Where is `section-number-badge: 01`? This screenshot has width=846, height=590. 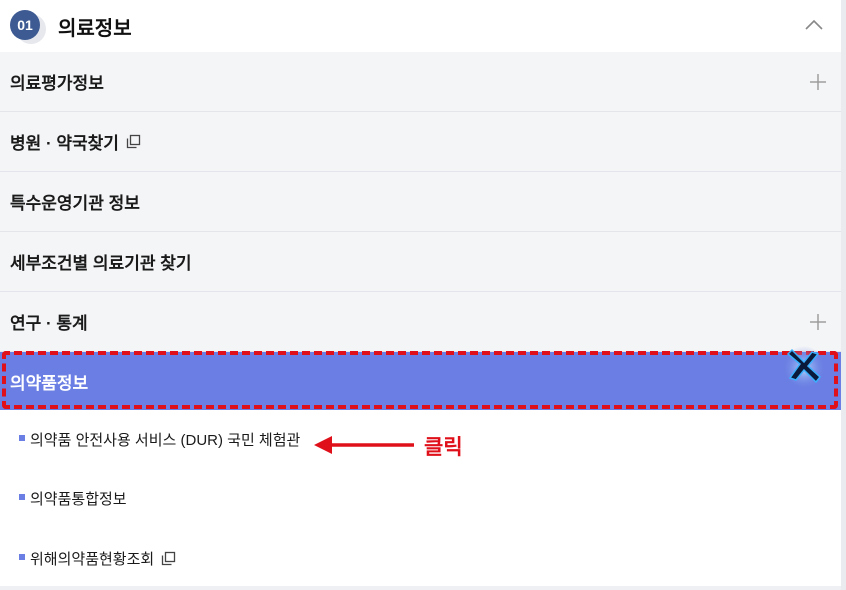 section-number-badge: 01 is located at coordinates (25, 25).